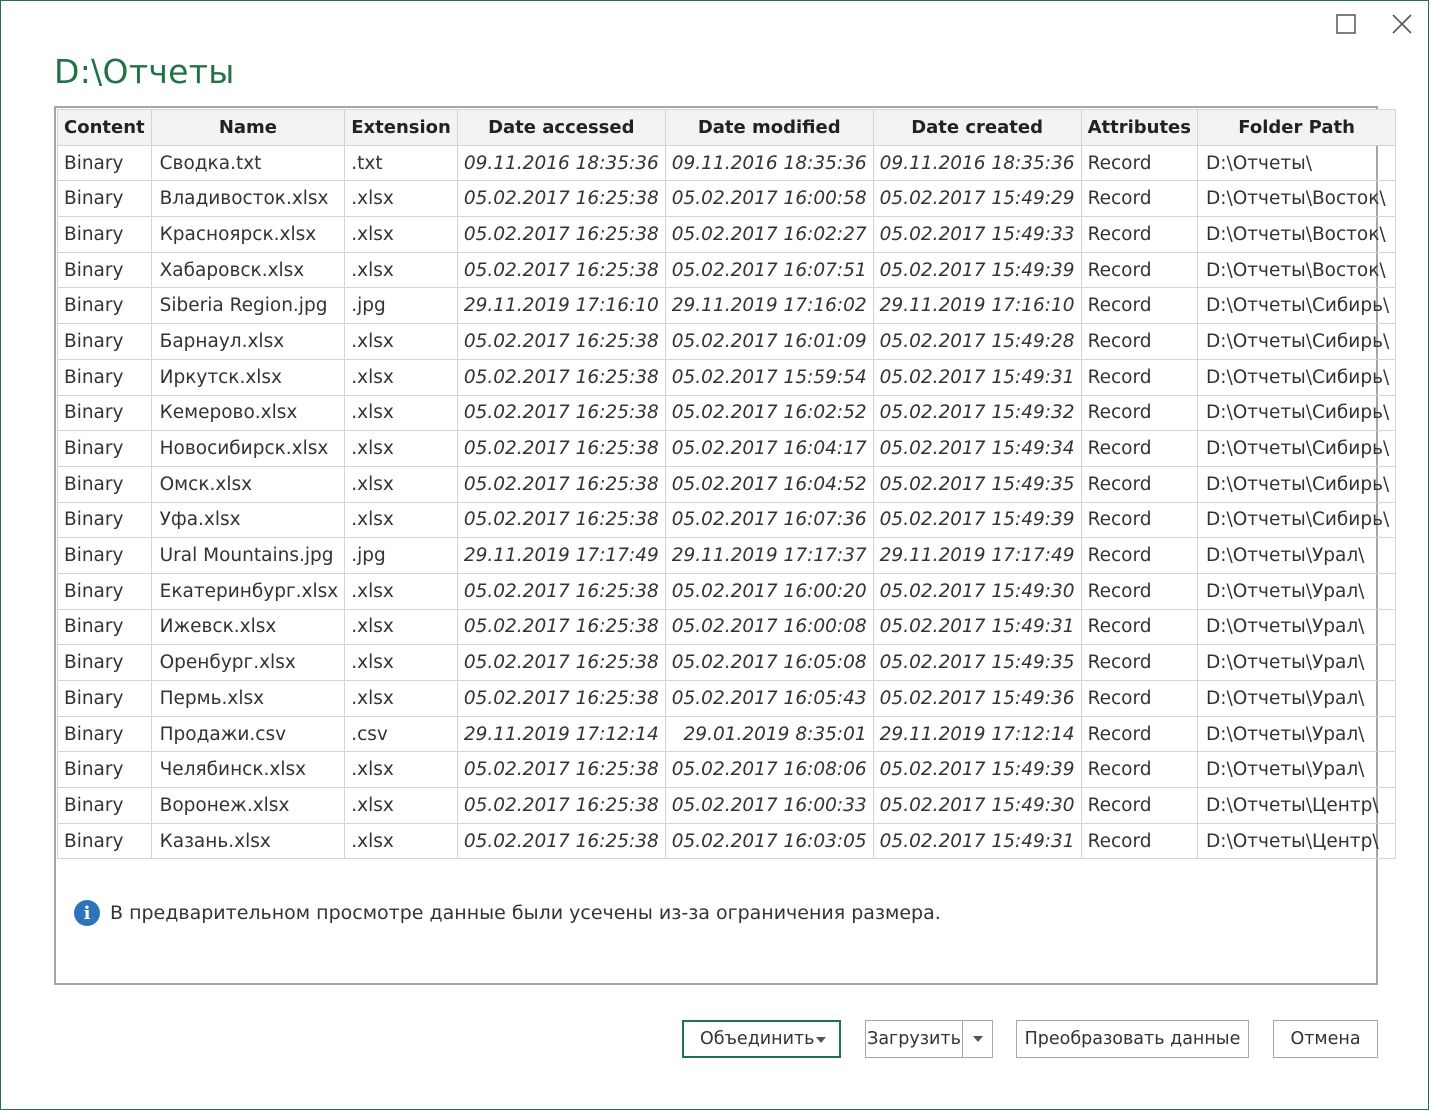 The image size is (1431, 1112). Describe the element at coordinates (1139, 127) in the screenshot. I see `column-header: Attributes` at that location.